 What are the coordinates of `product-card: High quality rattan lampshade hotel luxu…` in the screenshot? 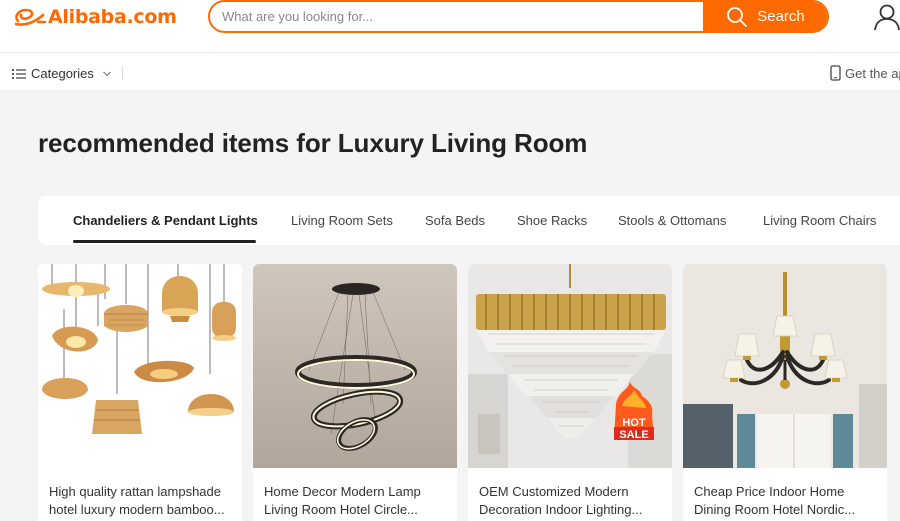 It's located at (140, 392).